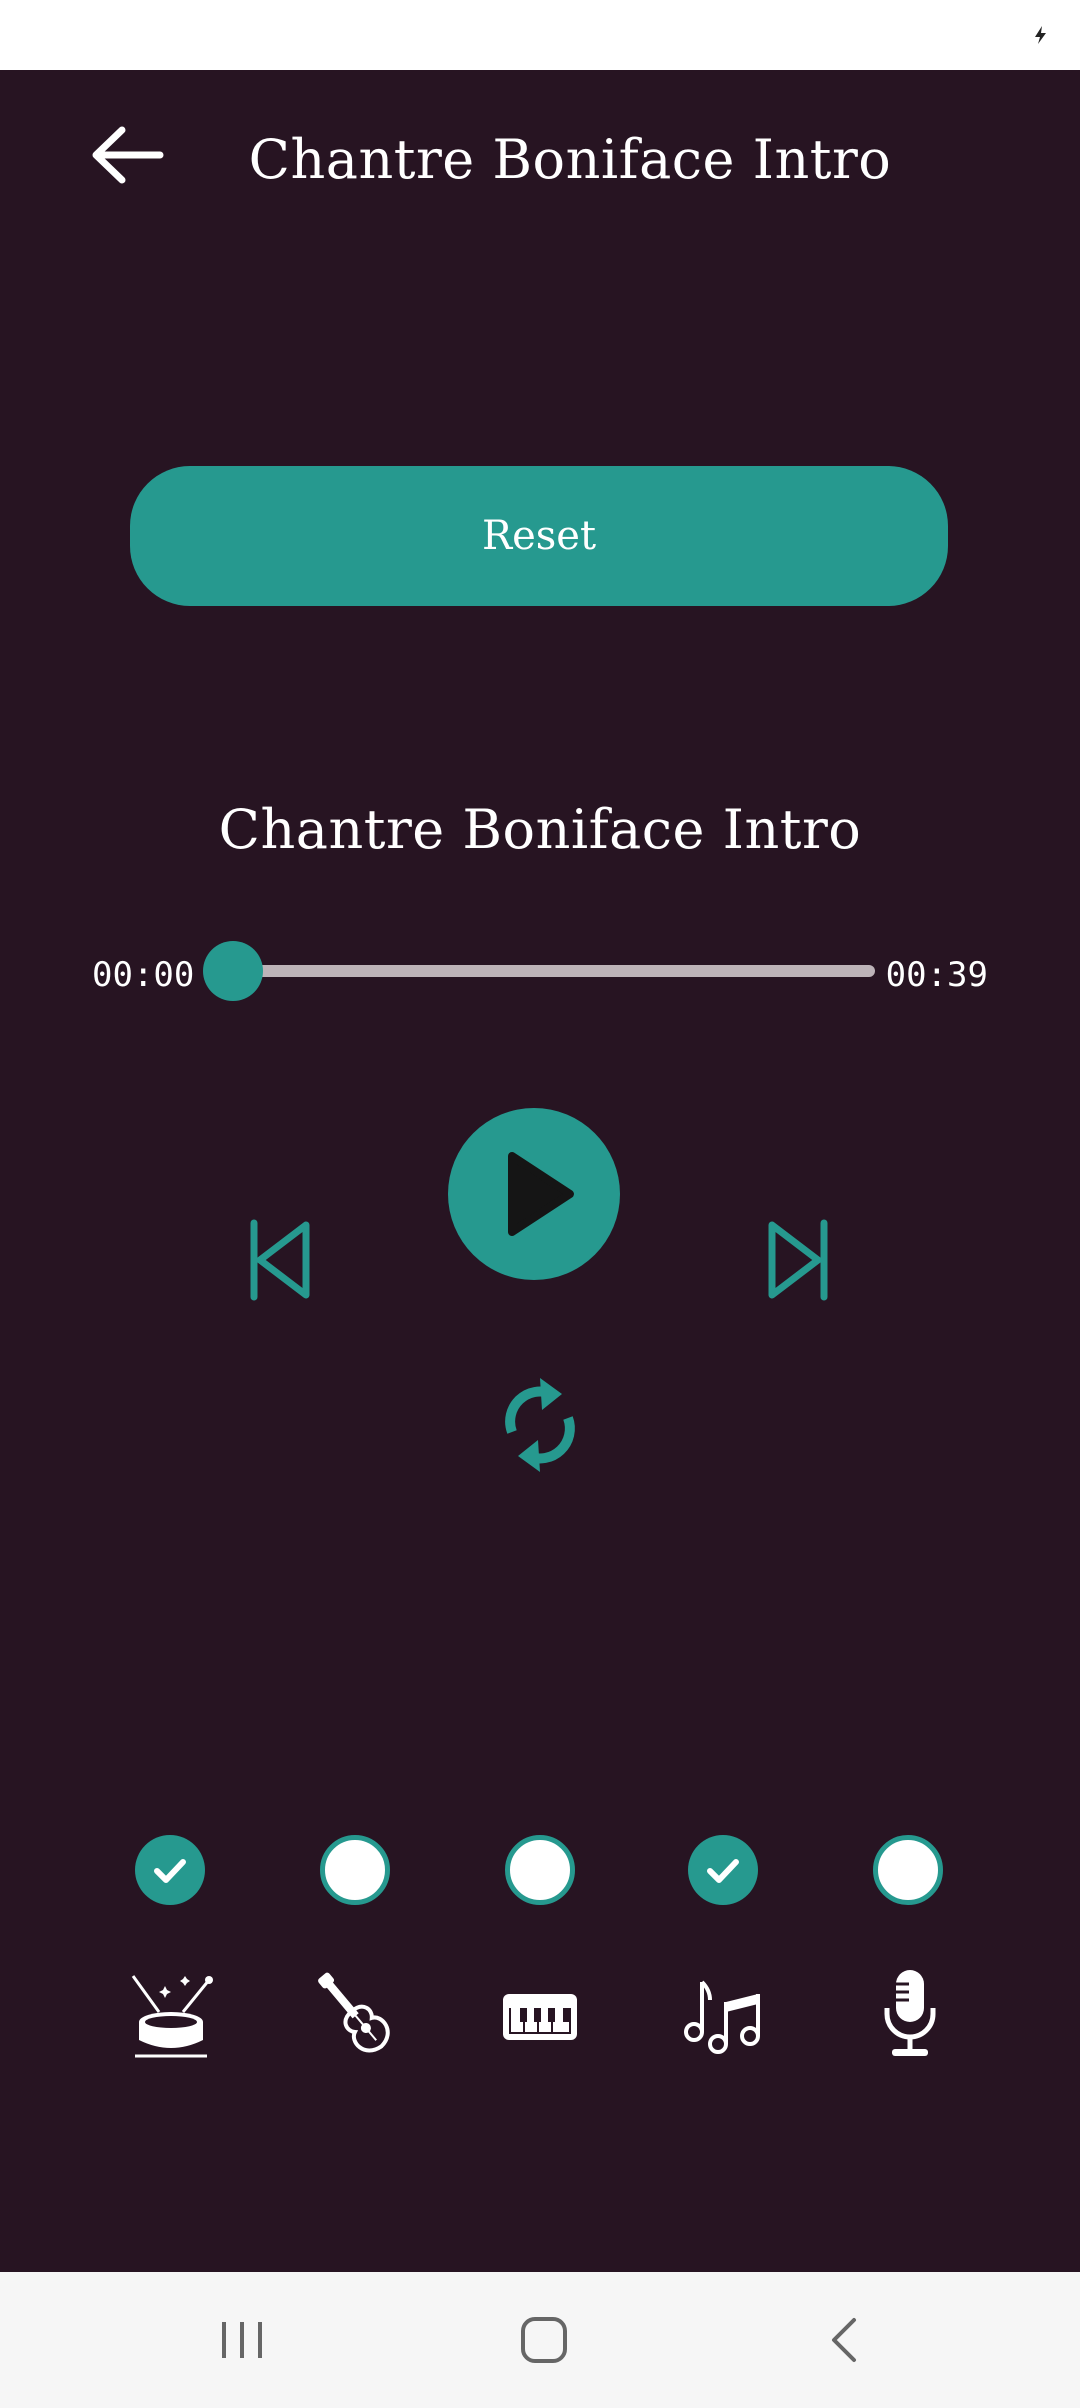 The height and width of the screenshot is (2408, 1080). Describe the element at coordinates (846, 2340) in the screenshot. I see `back-icon` at that location.